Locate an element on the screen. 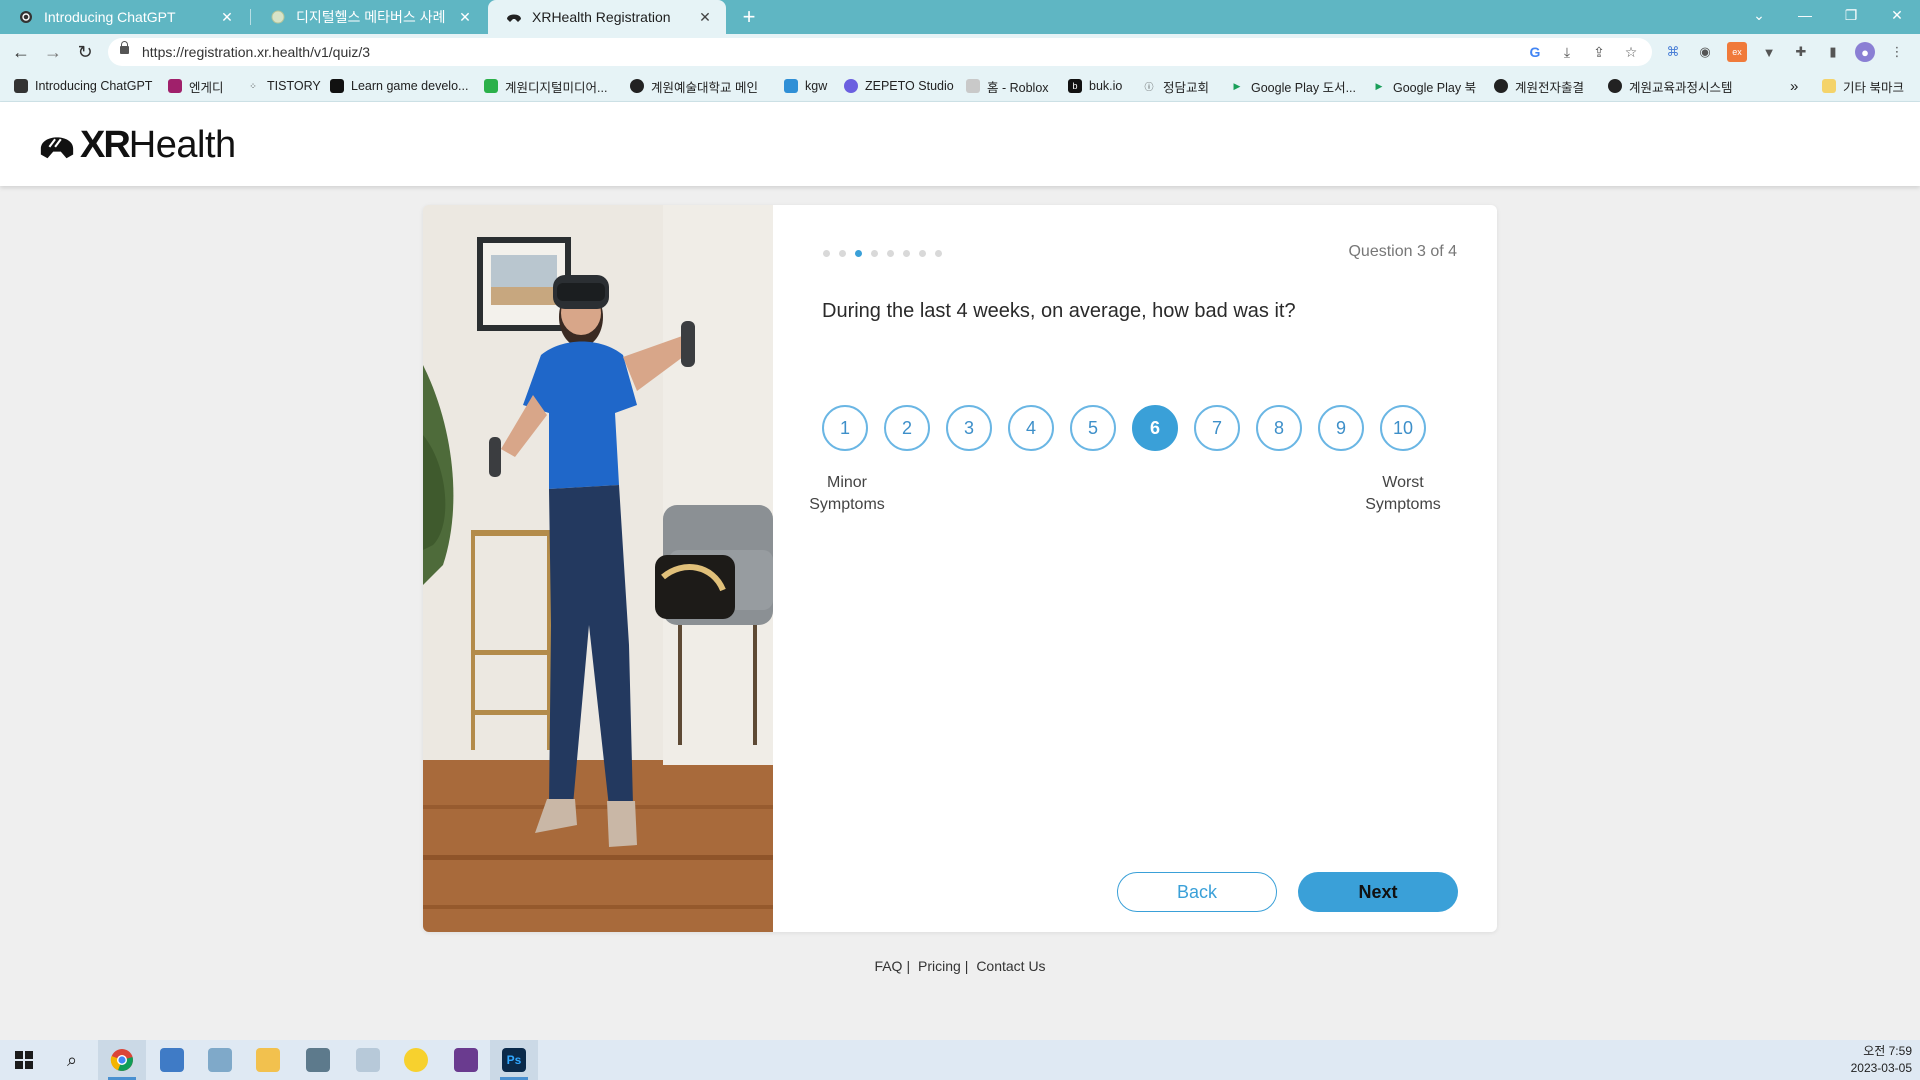 The width and height of the screenshot is (1920, 1080). scale-max-label: Worst Symptoms is located at coordinates (1403, 494).